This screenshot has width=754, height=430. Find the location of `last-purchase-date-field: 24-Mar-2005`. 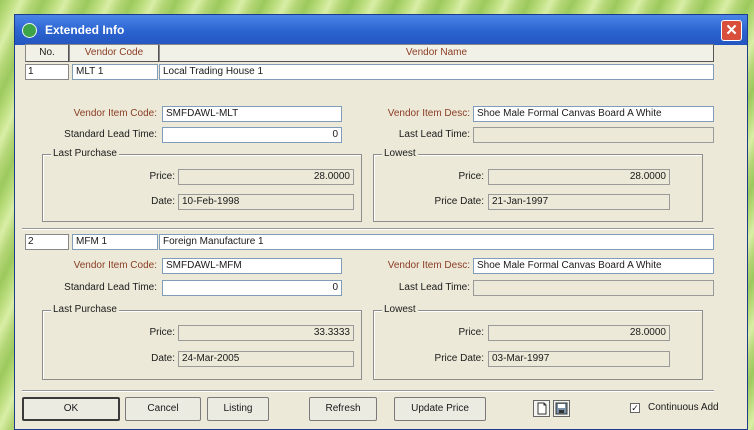

last-purchase-date-field: 24-Mar-2005 is located at coordinates (266, 359).